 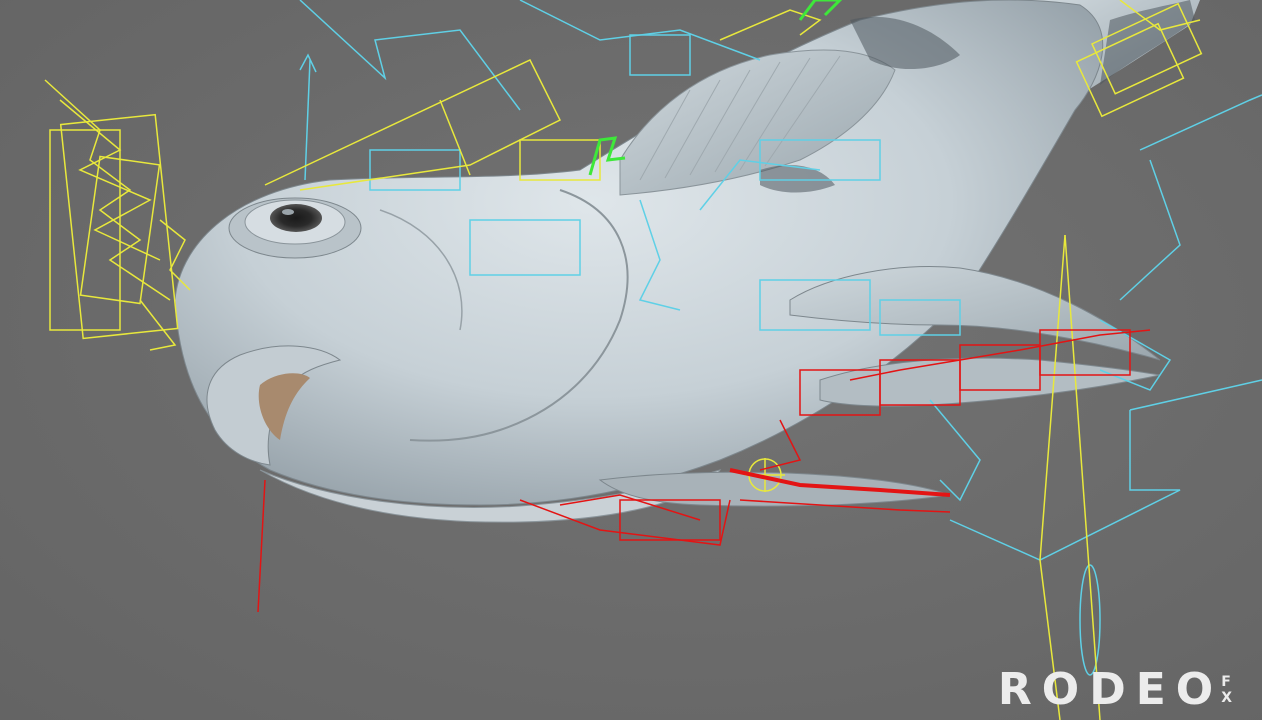 I want to click on logo-suffix-top: F, so click(x=1226, y=681).